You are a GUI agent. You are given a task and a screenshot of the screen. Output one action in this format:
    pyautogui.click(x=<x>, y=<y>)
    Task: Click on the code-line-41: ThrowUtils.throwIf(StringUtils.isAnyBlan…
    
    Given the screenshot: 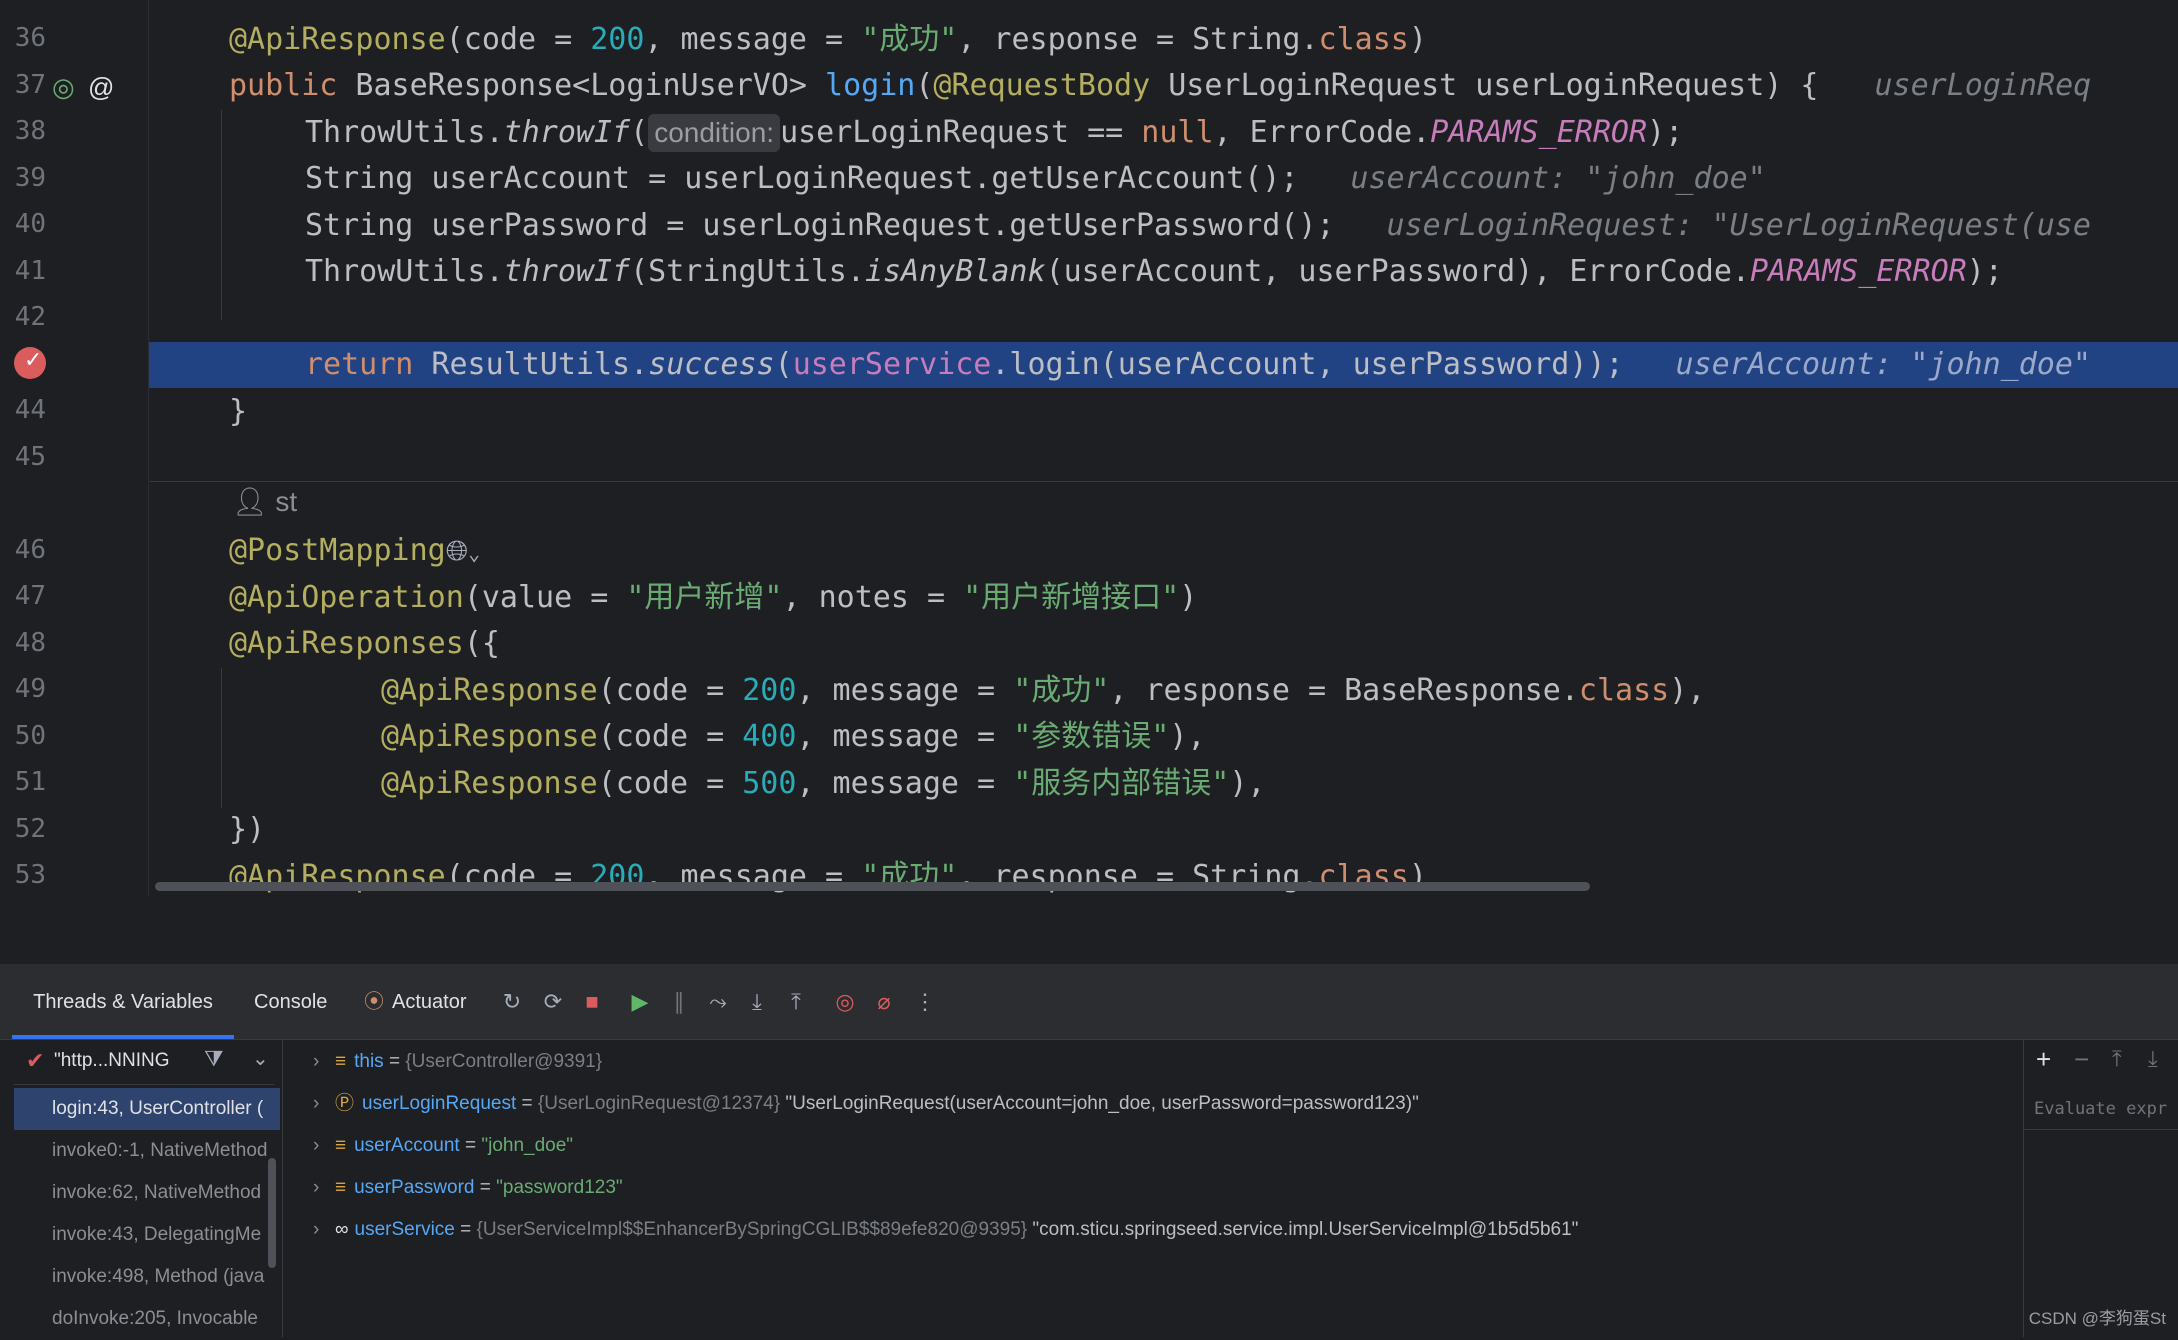 What is the action you would take?
    pyautogui.click(x=1154, y=271)
    